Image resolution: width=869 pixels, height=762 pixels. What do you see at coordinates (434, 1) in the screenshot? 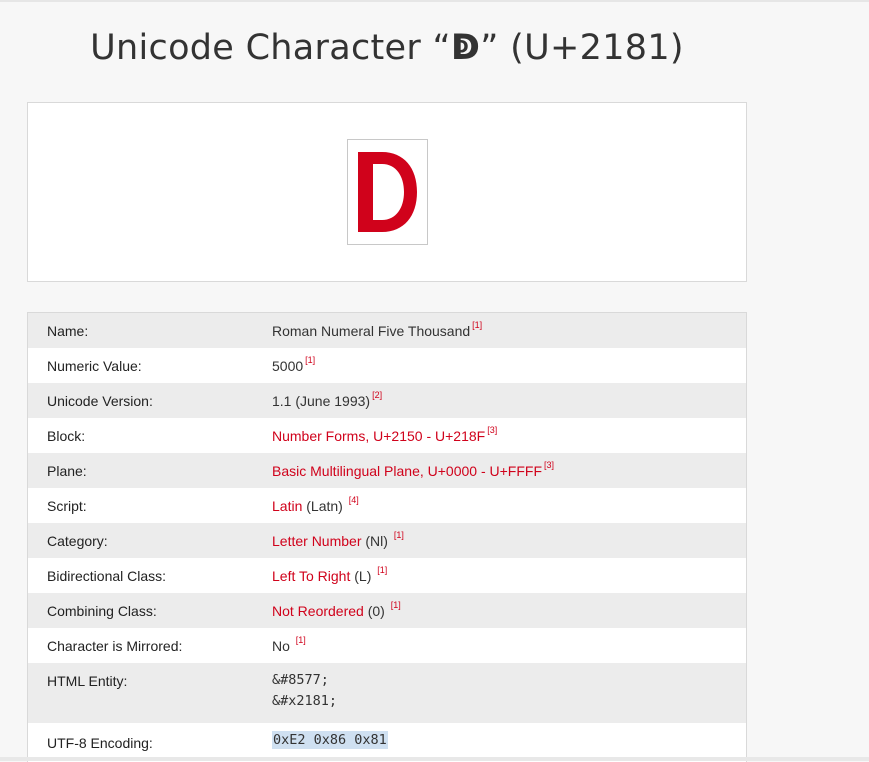
I see `top-border` at bounding box center [434, 1].